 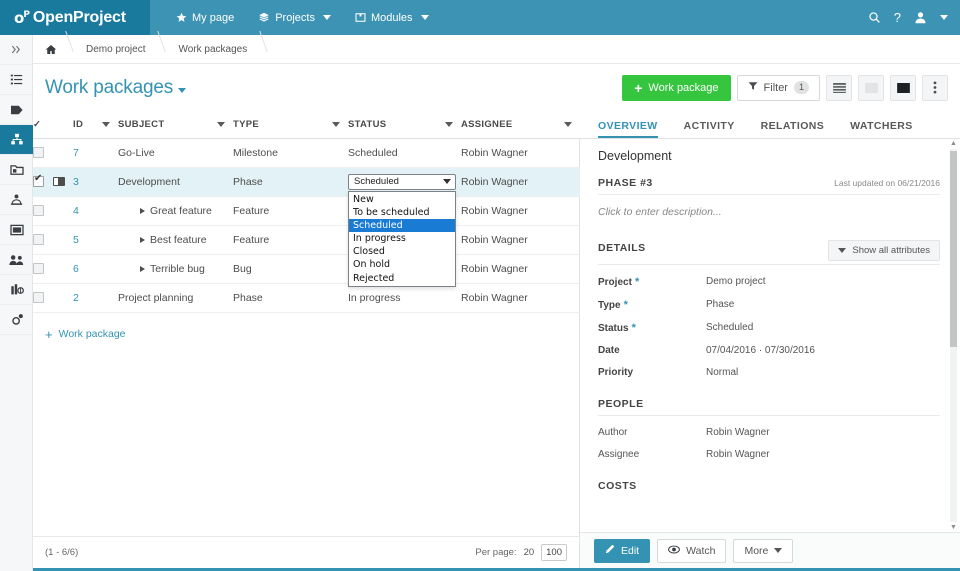 I want to click on topnav-my-page: My page, so click(x=205, y=17).